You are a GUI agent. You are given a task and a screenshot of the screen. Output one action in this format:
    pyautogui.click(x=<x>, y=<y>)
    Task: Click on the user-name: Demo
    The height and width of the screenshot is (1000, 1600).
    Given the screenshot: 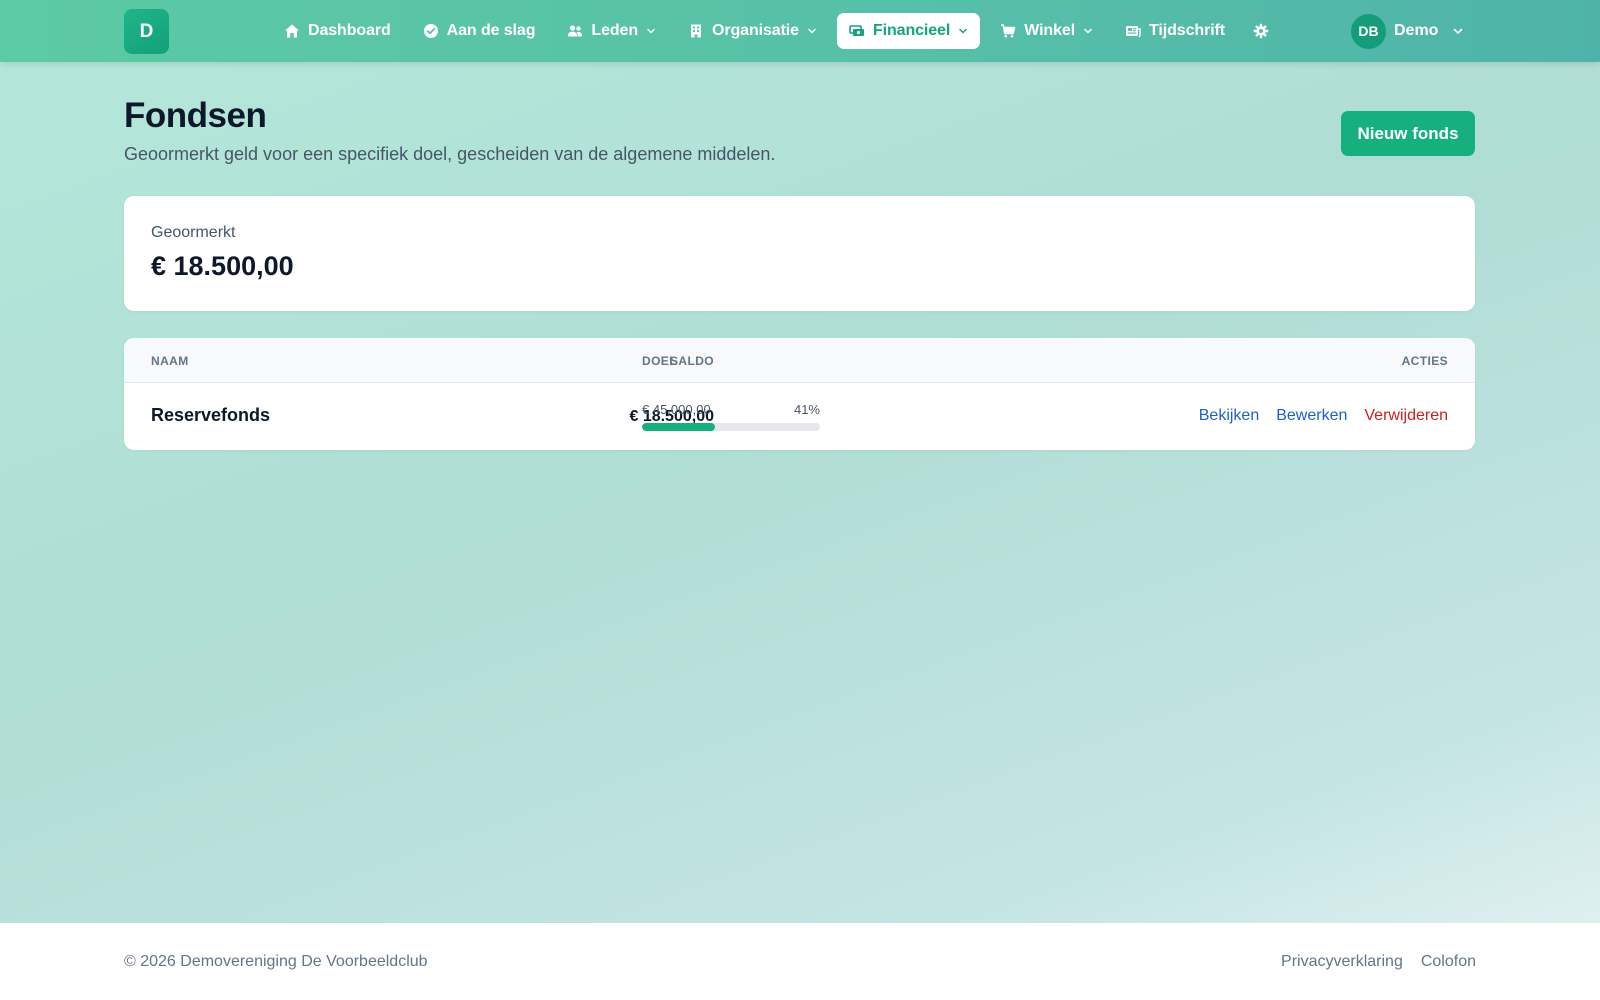 What is the action you would take?
    pyautogui.click(x=1416, y=30)
    